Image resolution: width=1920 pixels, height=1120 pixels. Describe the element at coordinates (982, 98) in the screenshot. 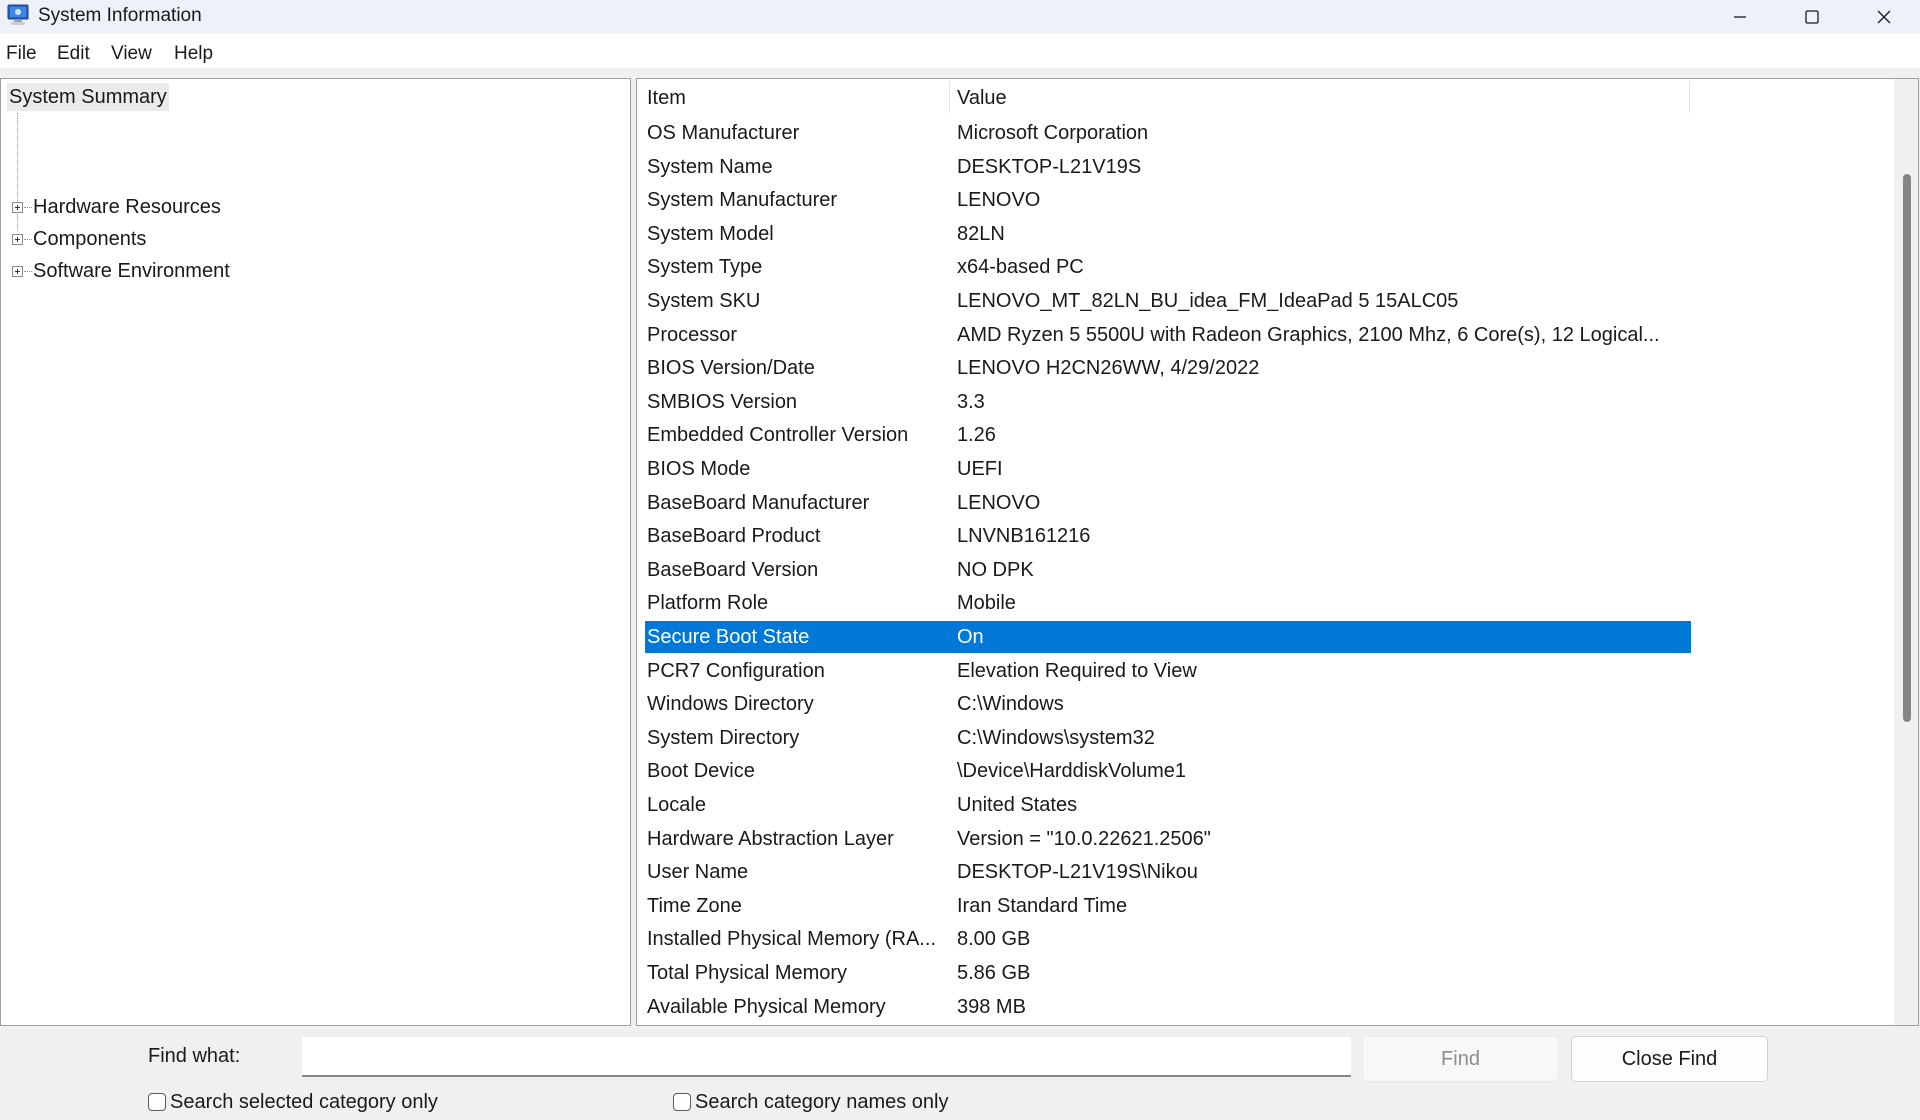

I see `column-header-value: Value` at that location.